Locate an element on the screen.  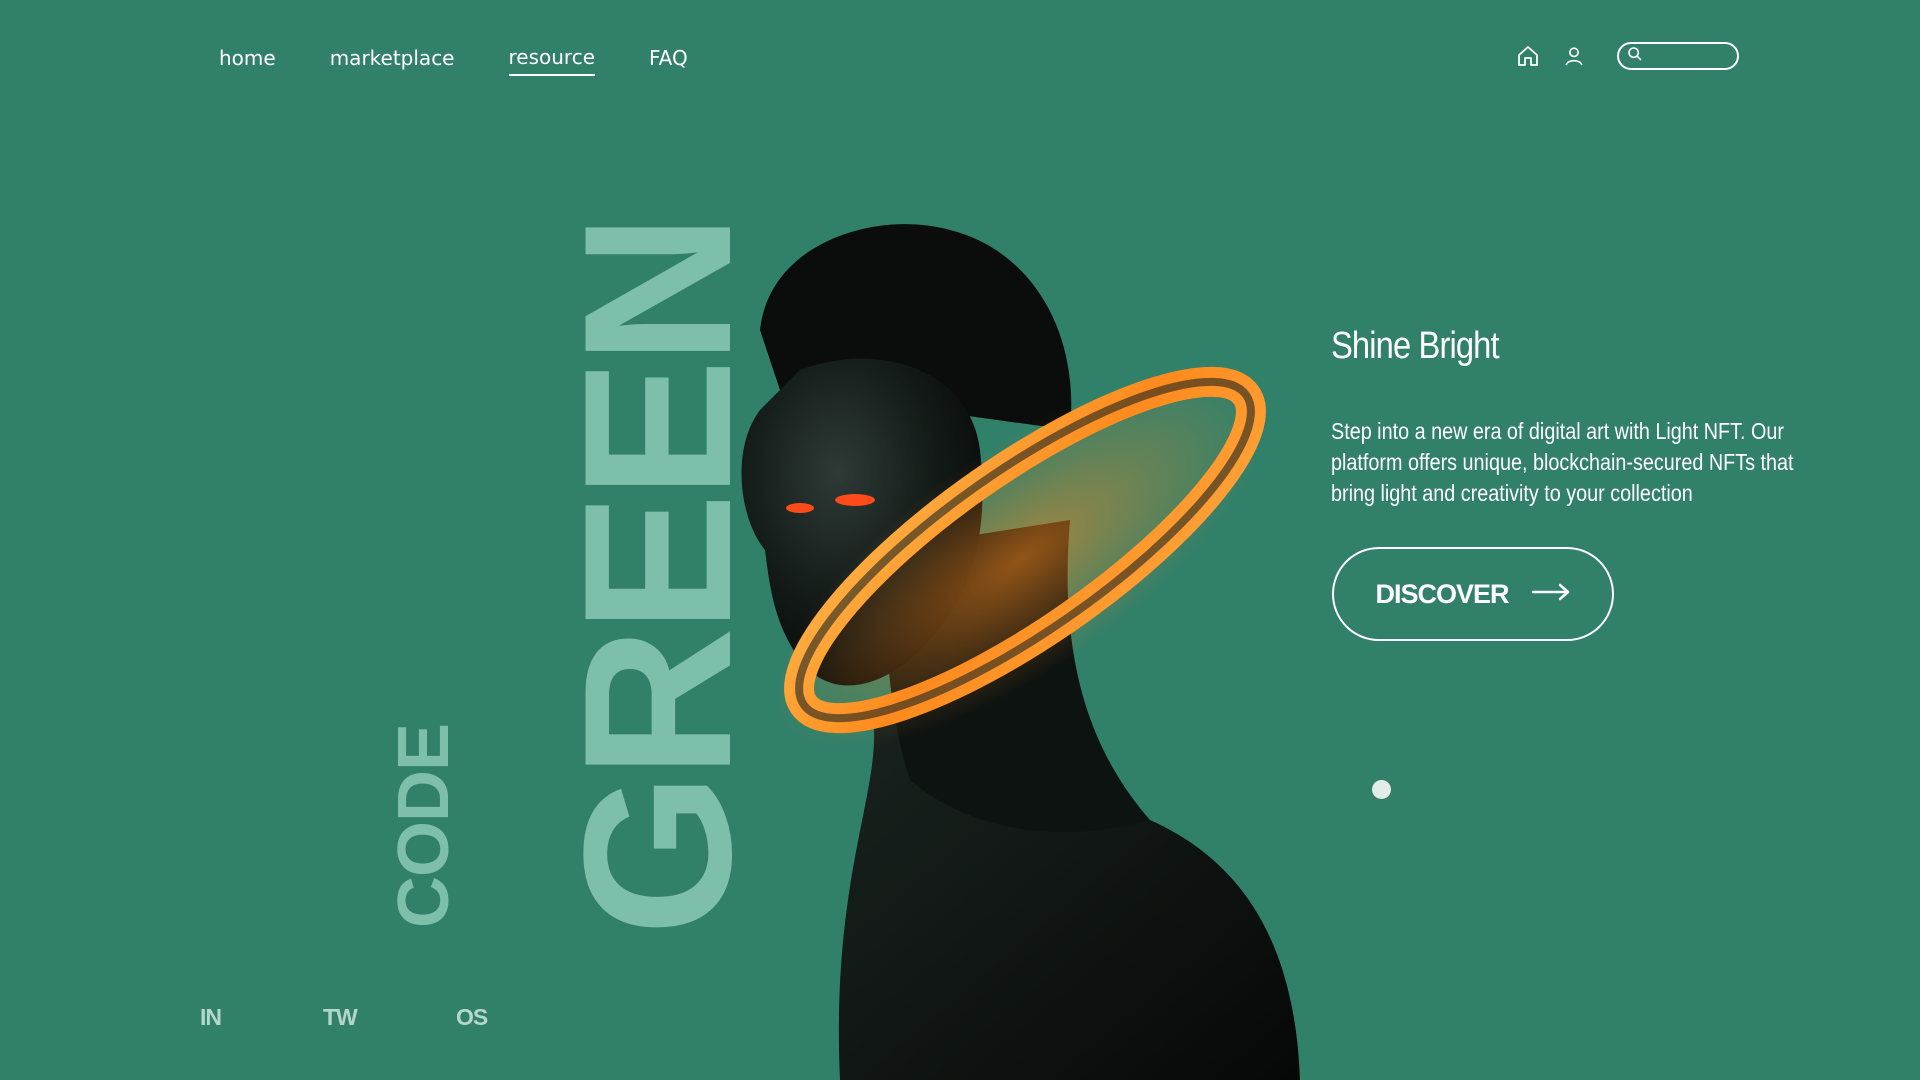
search-icon is located at coordinates (1635, 56).